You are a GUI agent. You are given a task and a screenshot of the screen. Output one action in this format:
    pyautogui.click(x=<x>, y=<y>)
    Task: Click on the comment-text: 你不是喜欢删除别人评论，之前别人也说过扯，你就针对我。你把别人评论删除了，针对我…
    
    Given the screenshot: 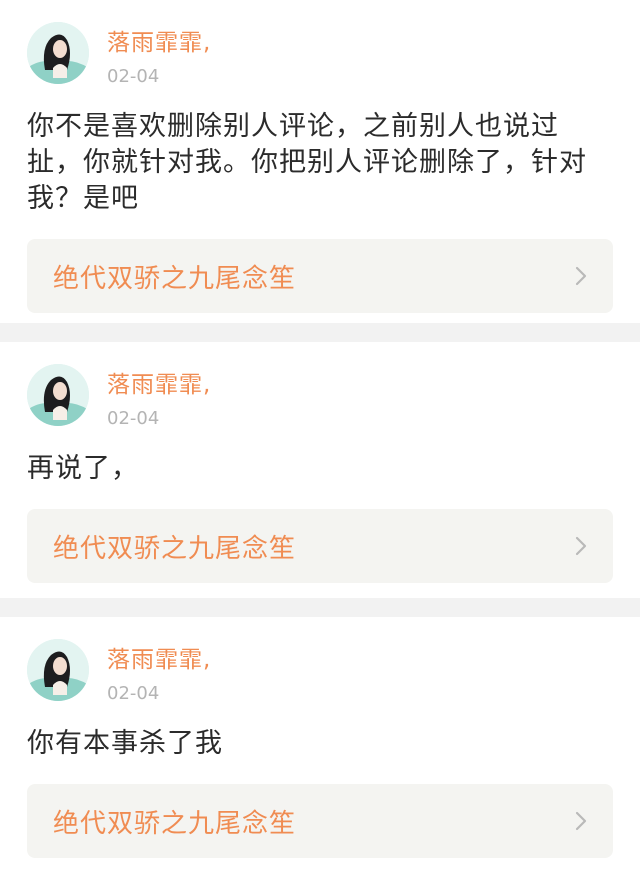 What is the action you would take?
    pyautogui.click(x=307, y=162)
    